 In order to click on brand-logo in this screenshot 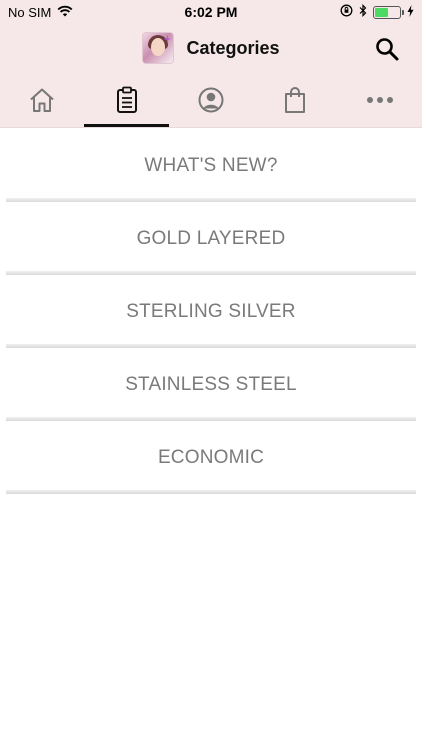, I will do `click(158, 48)`.